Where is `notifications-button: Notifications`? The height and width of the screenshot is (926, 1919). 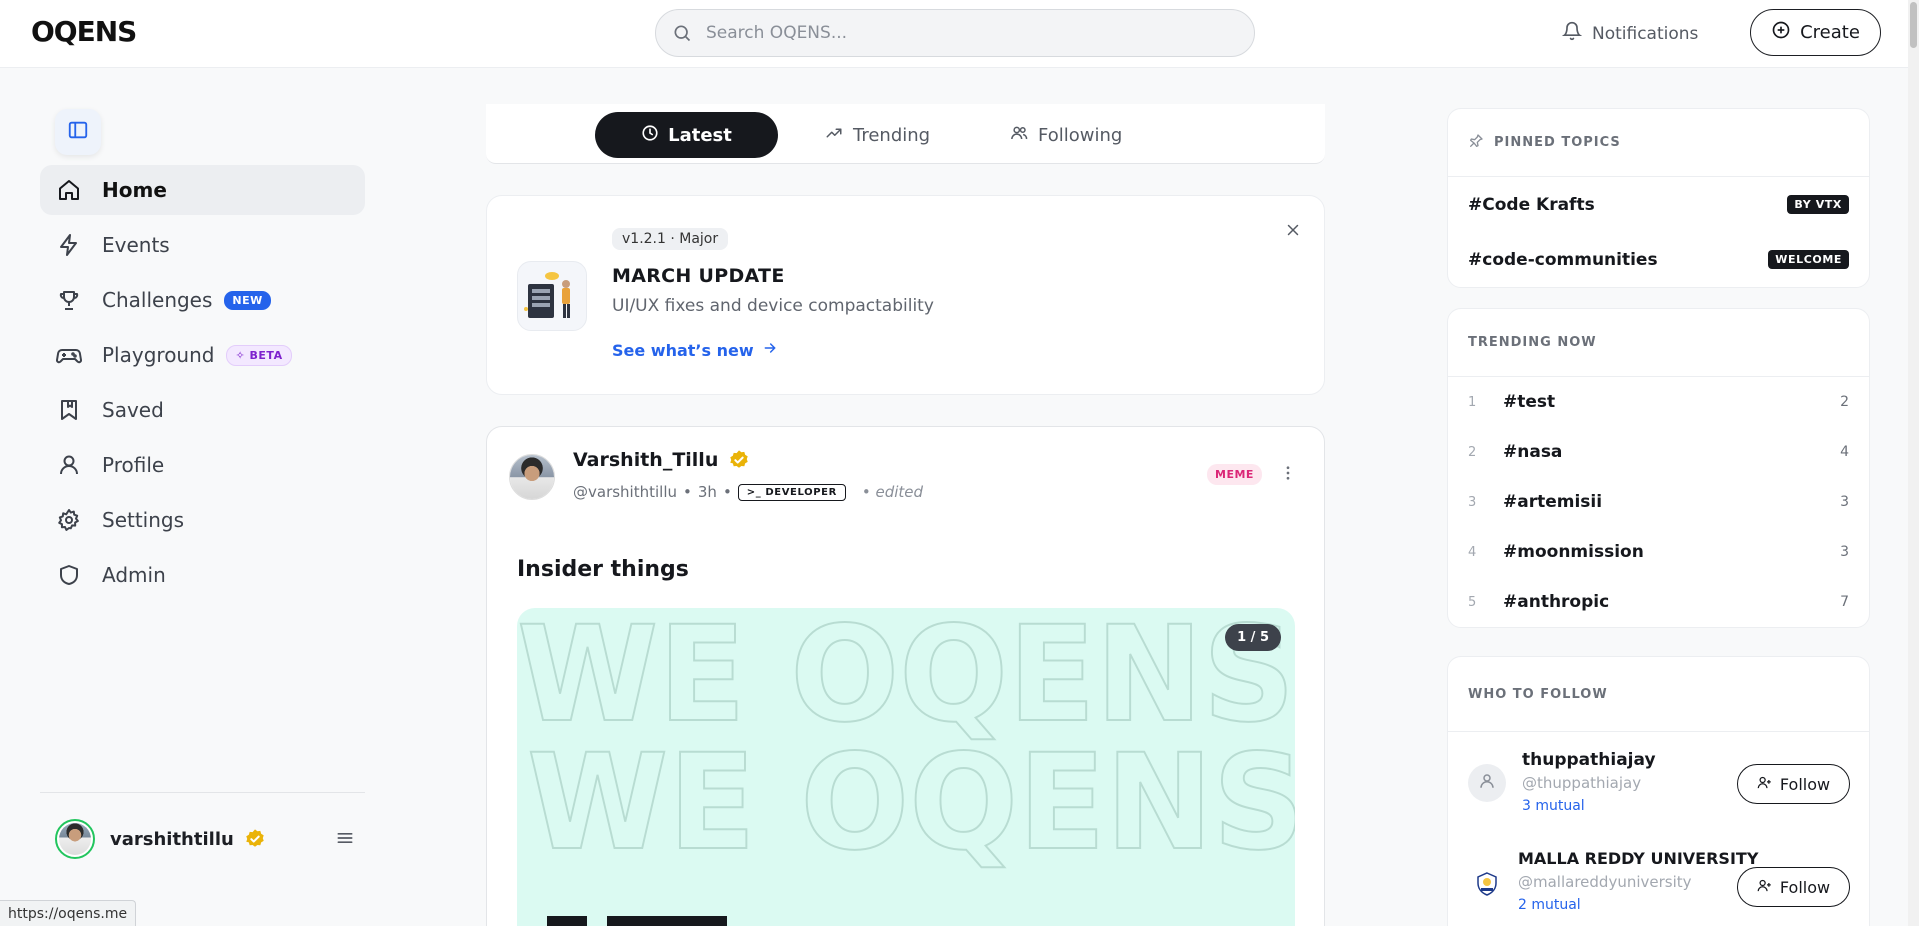 notifications-button: Notifications is located at coordinates (1630, 33).